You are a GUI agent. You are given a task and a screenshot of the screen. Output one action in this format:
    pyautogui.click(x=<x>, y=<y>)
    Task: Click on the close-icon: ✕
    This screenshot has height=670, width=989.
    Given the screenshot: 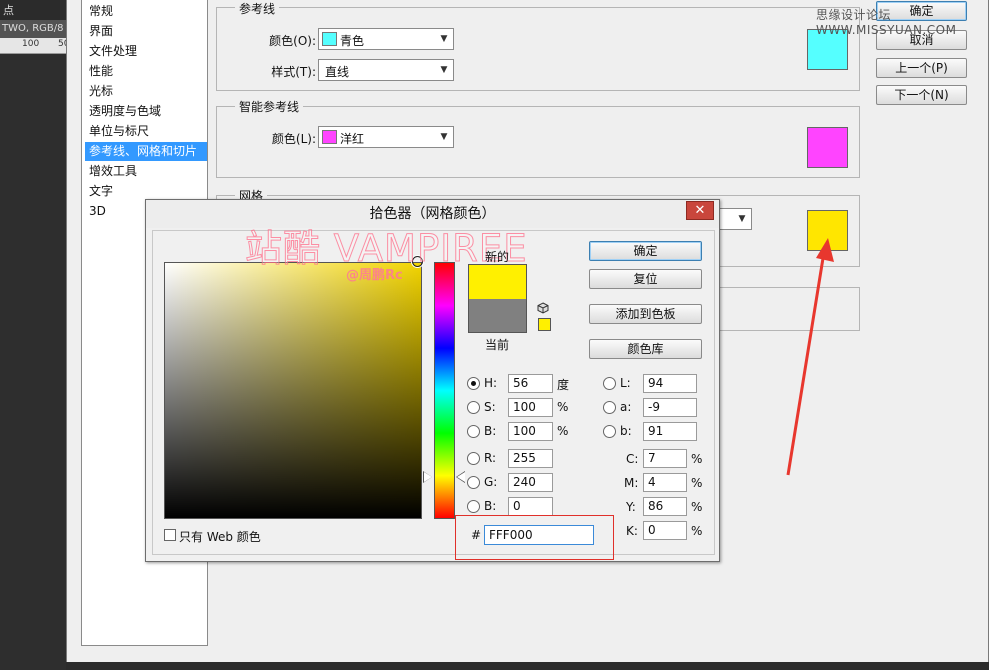 What is the action you would take?
    pyautogui.click(x=700, y=210)
    